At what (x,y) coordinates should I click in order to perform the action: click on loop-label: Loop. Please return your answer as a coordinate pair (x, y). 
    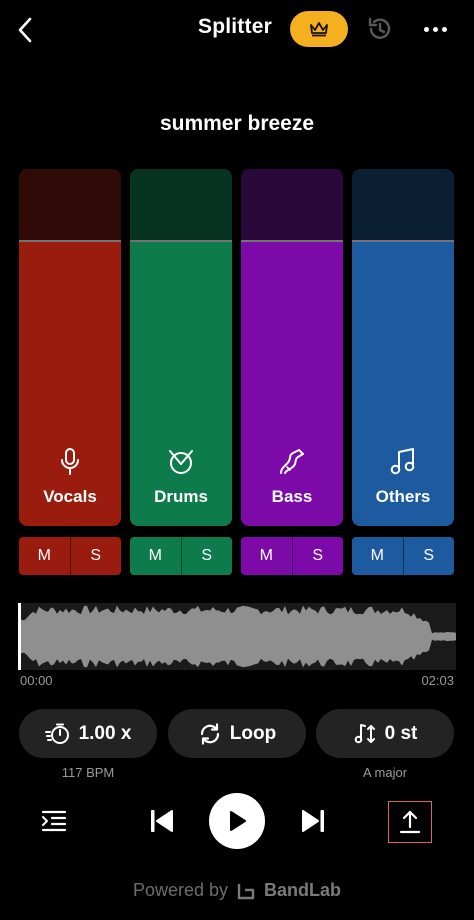
    Looking at the image, I should click on (253, 733).